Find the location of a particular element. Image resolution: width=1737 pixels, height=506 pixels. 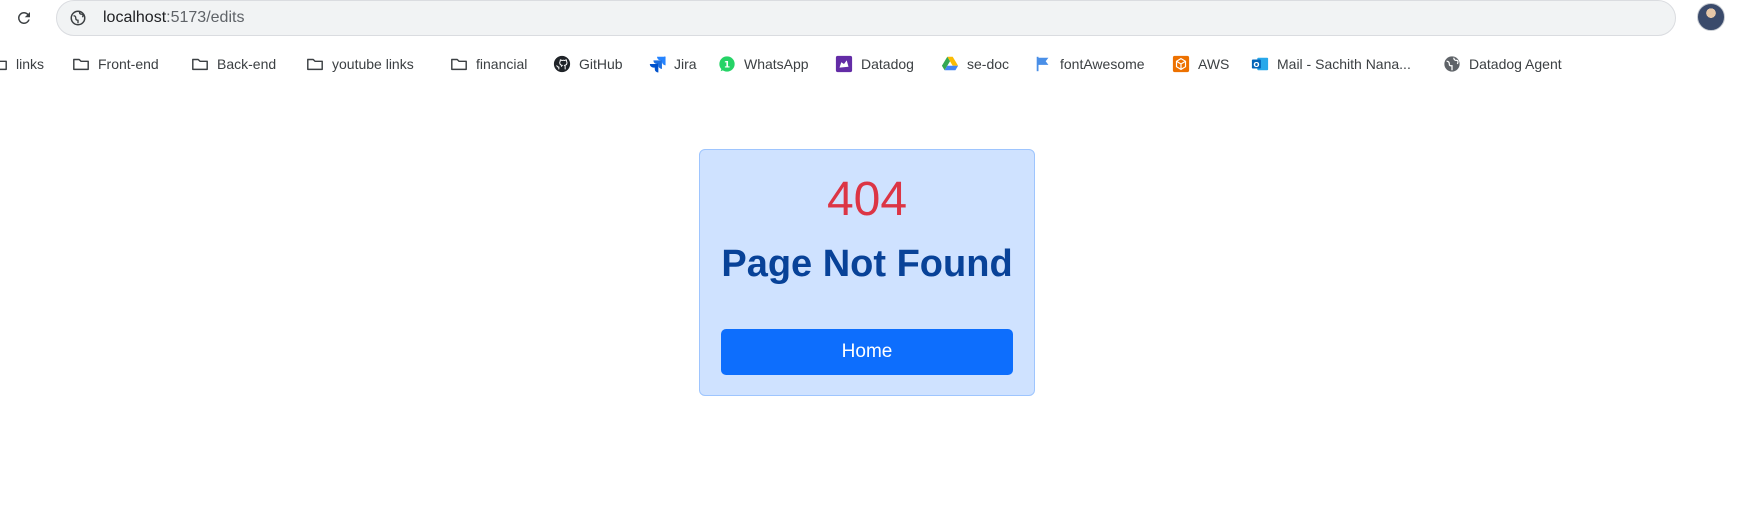

bookmark-label: WhatsApp is located at coordinates (776, 64).